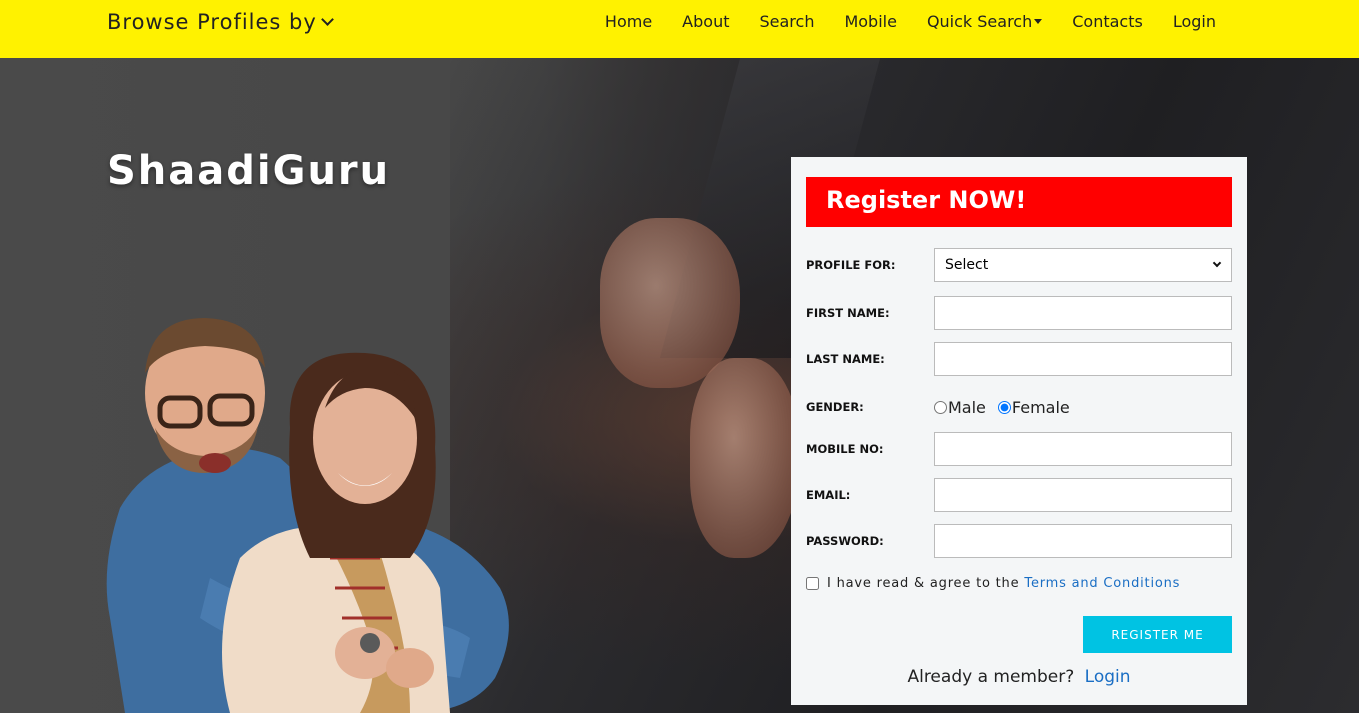 This screenshot has height=713, width=1359. What do you see at coordinates (967, 407) in the screenshot?
I see `gender-male-label: Male` at bounding box center [967, 407].